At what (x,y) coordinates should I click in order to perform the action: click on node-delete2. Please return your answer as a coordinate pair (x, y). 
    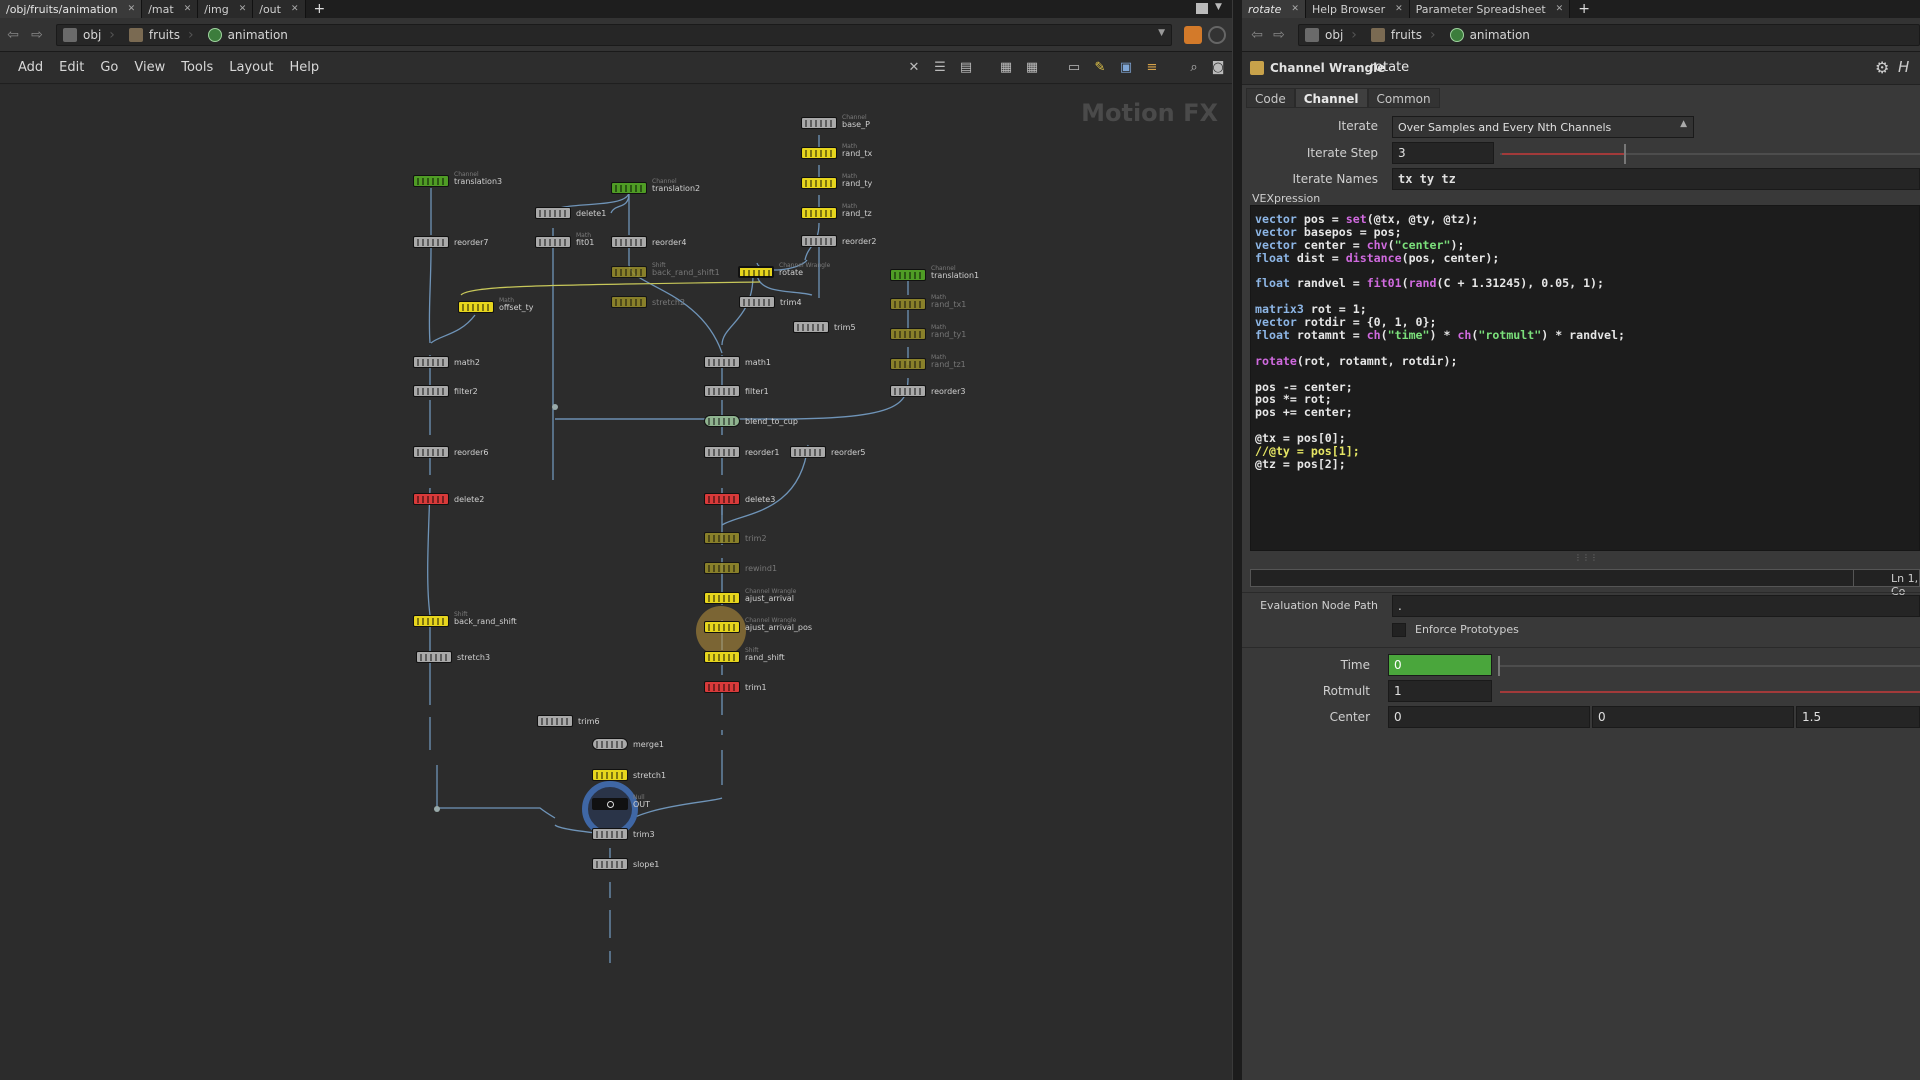
    Looking at the image, I should click on (431, 499).